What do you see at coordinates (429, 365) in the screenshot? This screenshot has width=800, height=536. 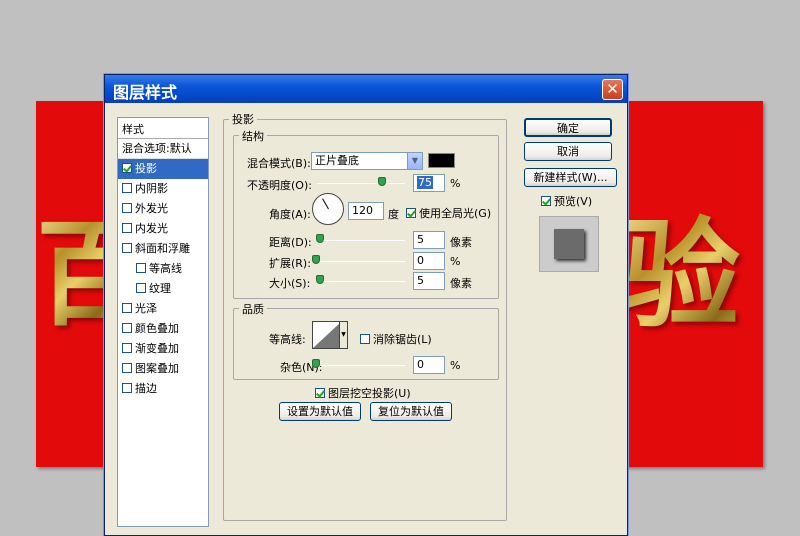 I see `noise-input: 0` at bounding box center [429, 365].